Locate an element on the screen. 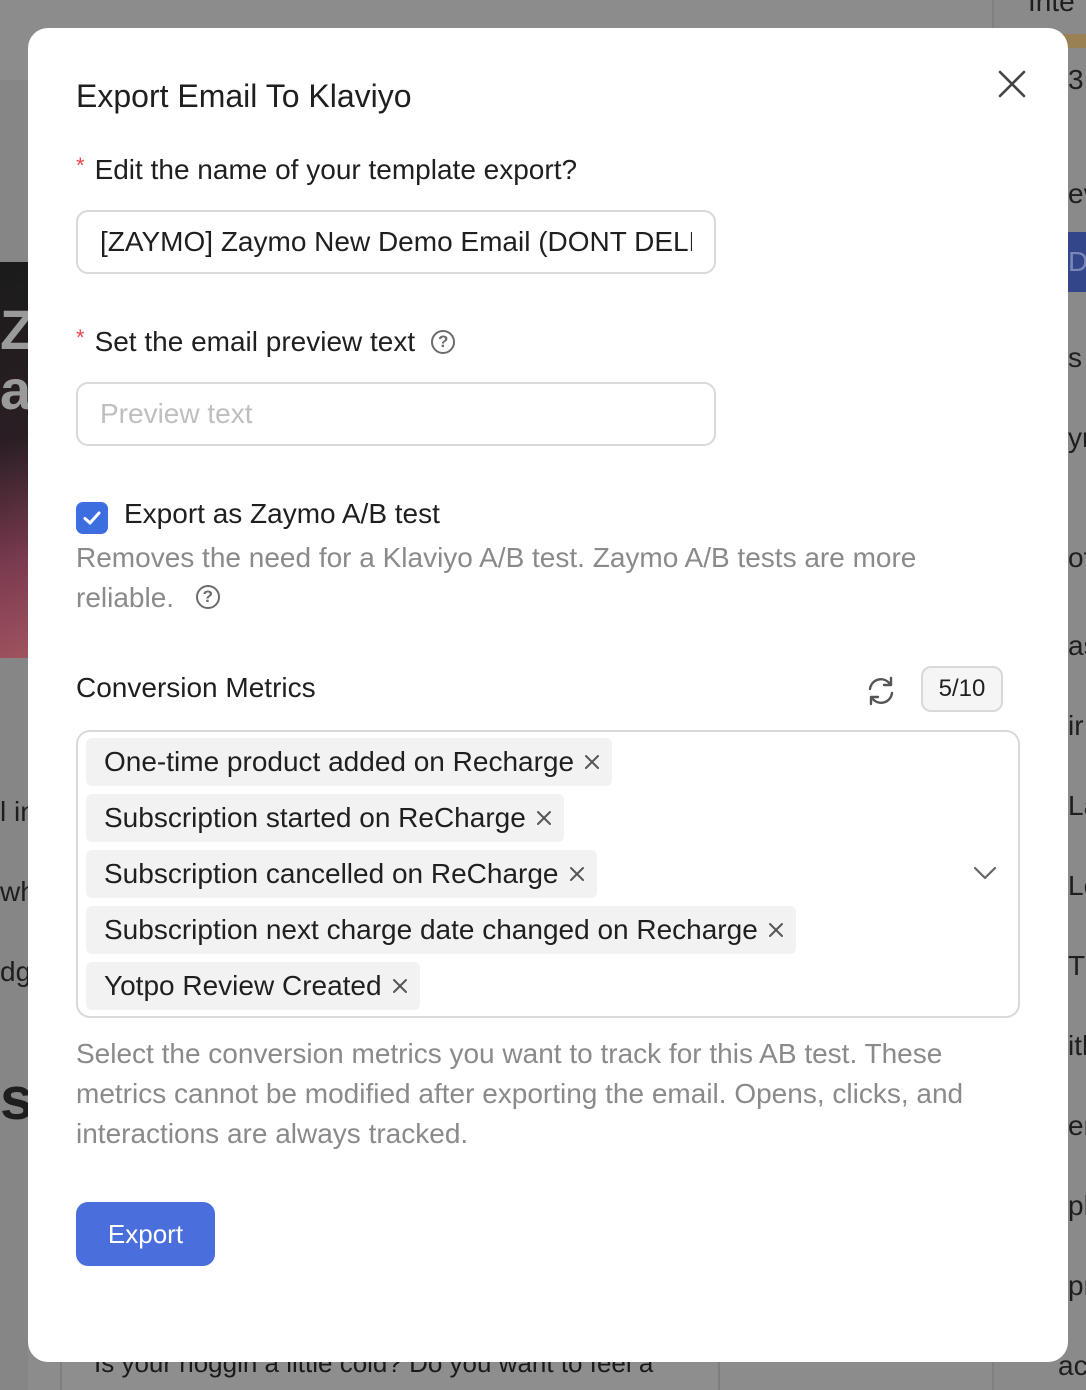 This screenshot has width=1086, height=1390. metric-tag: Subscription started on ReCharge is located at coordinates (325, 818).